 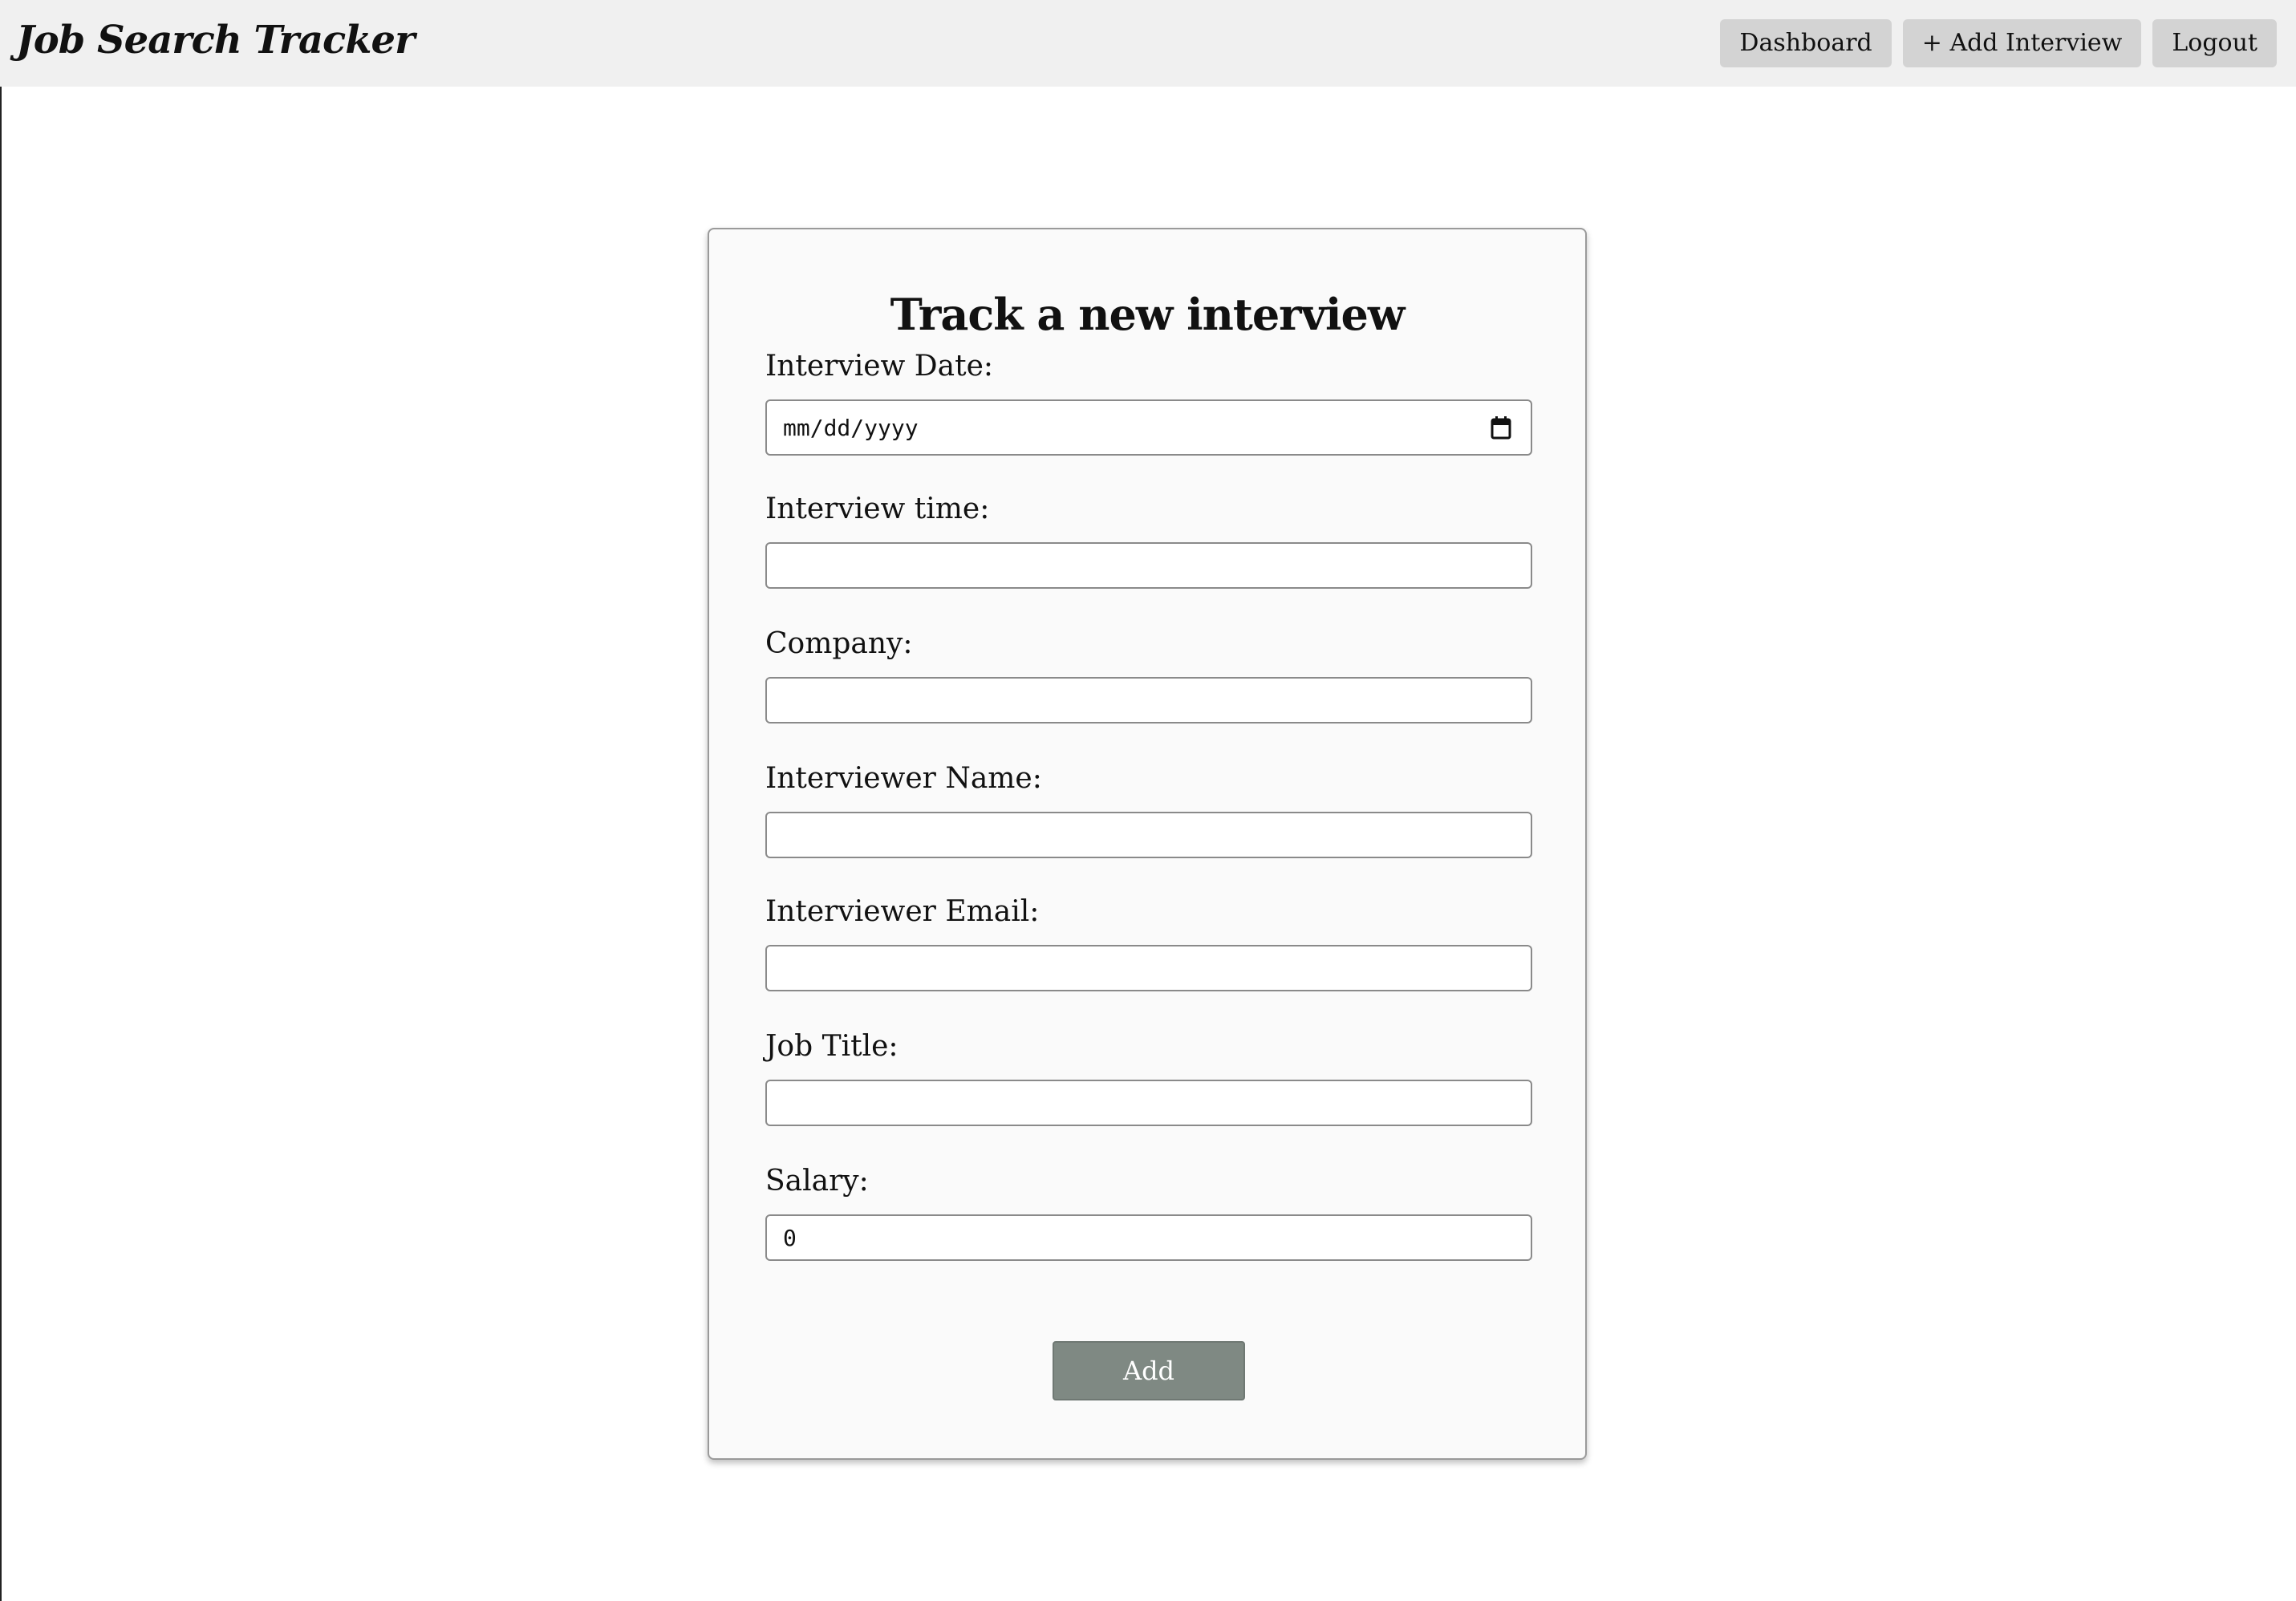 I want to click on app-title: Job Search Tracker, so click(x=215, y=40).